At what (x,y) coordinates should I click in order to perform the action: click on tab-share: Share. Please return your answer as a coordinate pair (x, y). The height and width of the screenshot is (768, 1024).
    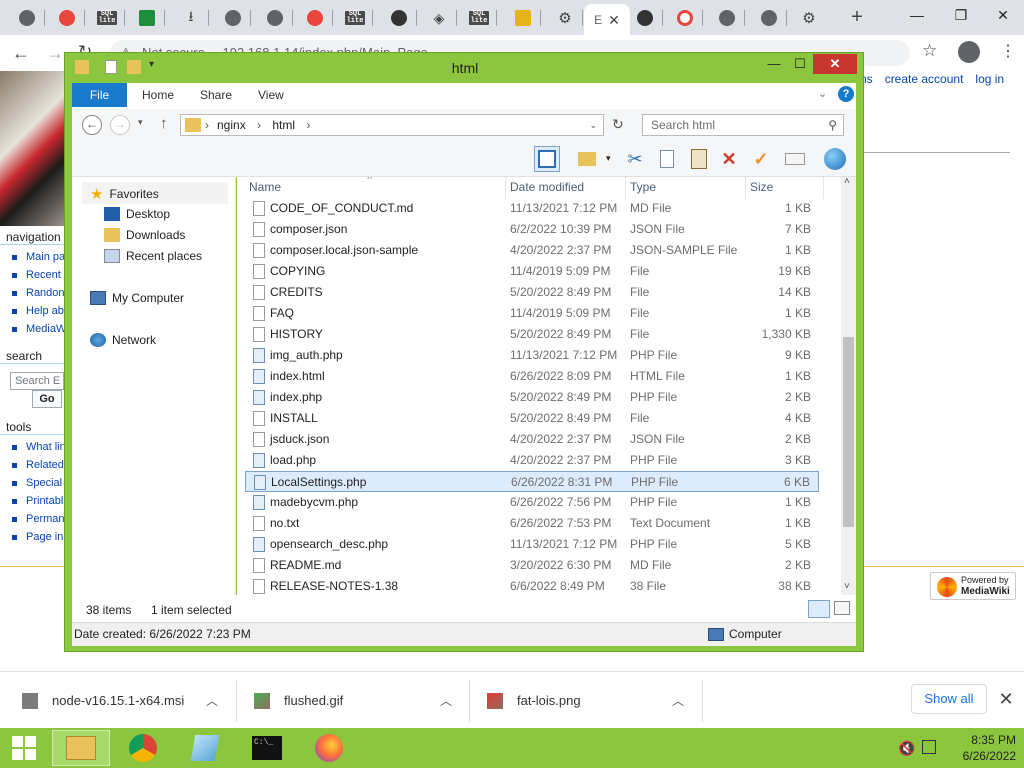
    Looking at the image, I should click on (216, 95).